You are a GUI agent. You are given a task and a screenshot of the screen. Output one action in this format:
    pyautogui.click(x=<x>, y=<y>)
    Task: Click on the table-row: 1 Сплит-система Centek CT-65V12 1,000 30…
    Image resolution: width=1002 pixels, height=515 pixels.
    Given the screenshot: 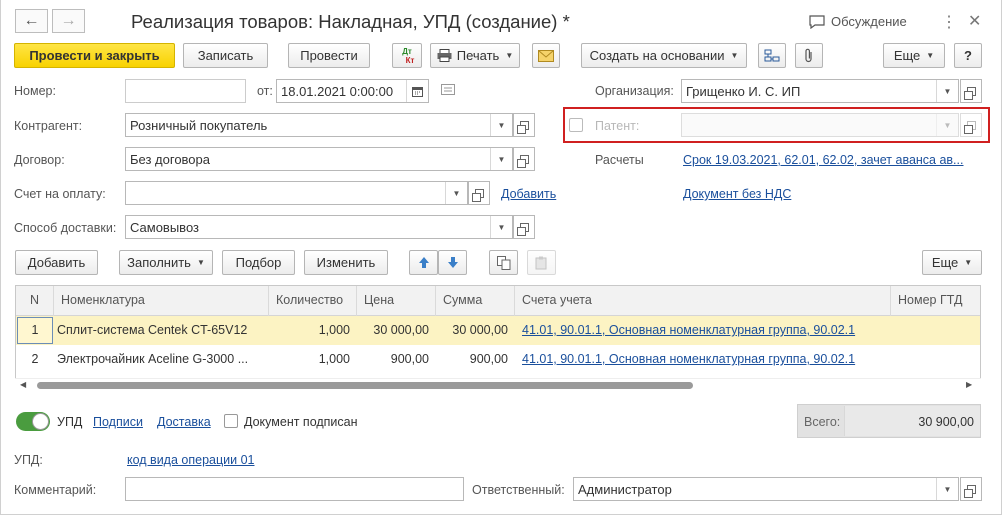 What is the action you would take?
    pyautogui.click(x=498, y=330)
    